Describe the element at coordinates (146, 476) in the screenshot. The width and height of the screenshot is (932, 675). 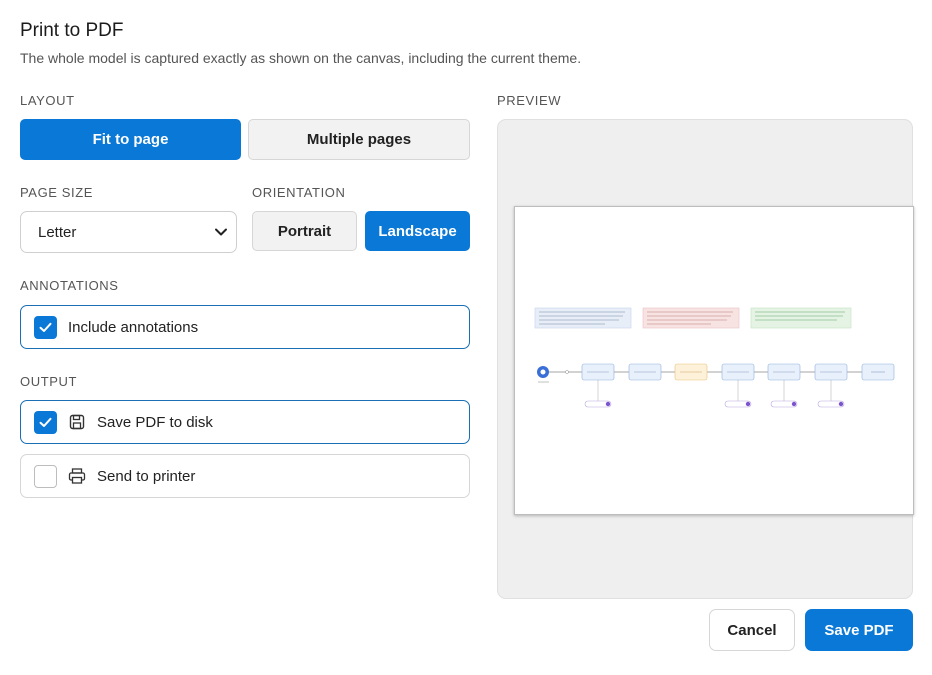
I see `send-to-printer-label: Send to printer` at that location.